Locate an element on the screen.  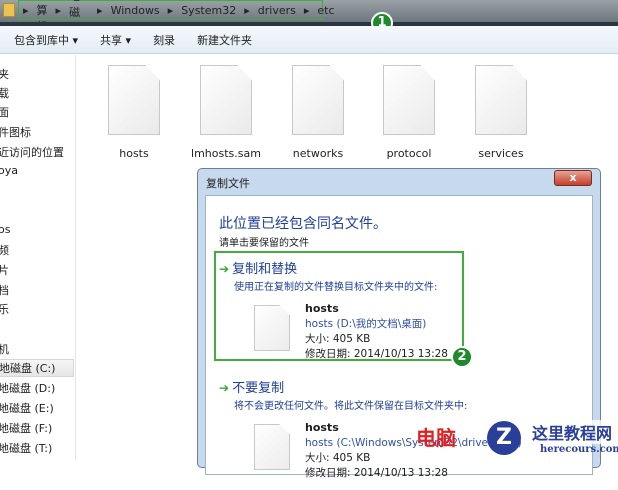
nav-item: 件图标 is located at coordinates (15, 132).